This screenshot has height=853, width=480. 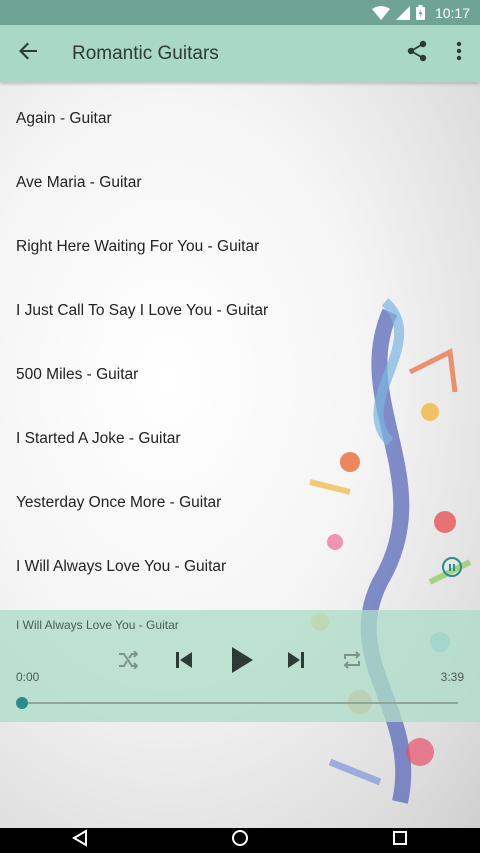 I want to click on song-item-again: Again - Guitar, so click(x=240, y=119).